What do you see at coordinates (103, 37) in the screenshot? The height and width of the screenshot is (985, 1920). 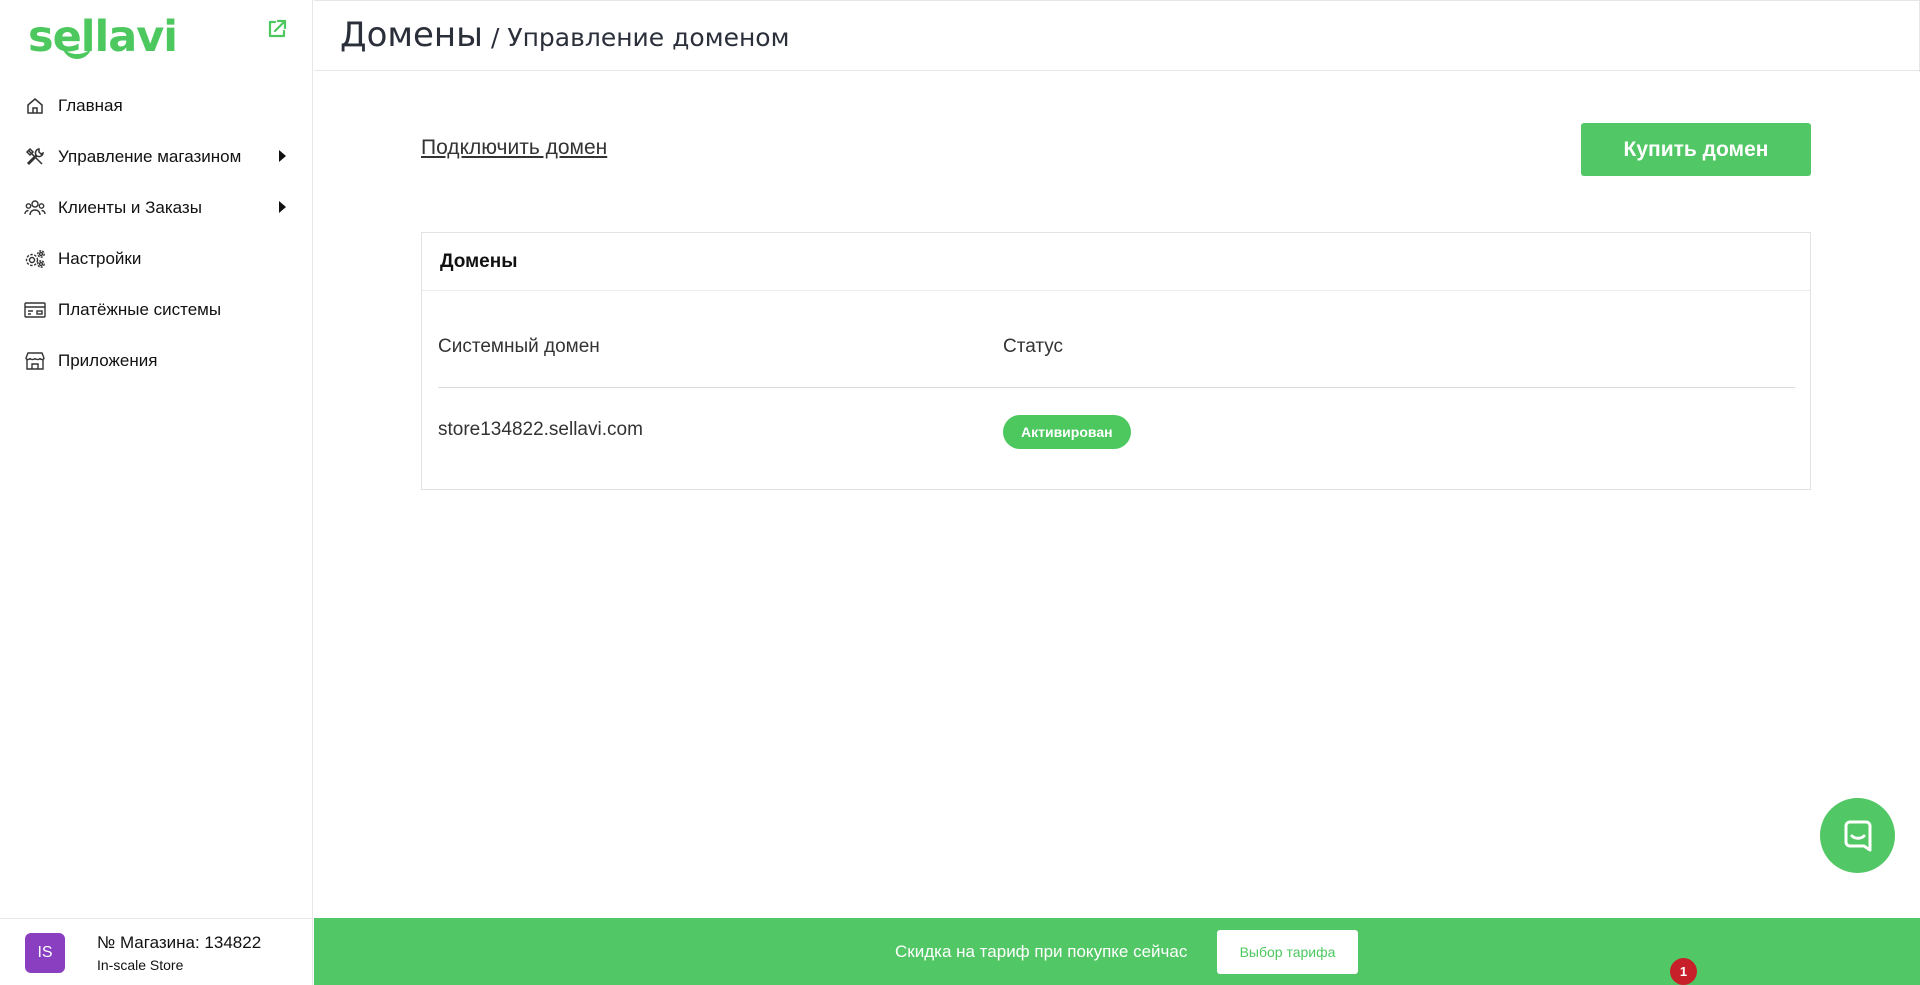 I see `sellavi-logo: sellavi` at bounding box center [103, 37].